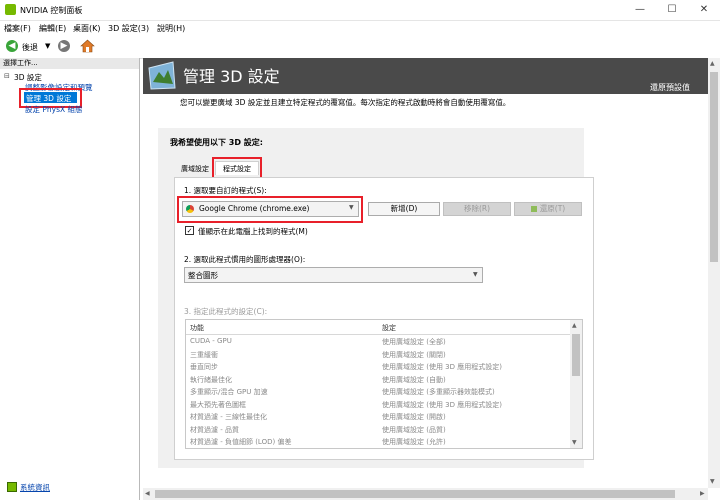  I want to click on back-dropdown-icon: ▼, so click(47, 46).